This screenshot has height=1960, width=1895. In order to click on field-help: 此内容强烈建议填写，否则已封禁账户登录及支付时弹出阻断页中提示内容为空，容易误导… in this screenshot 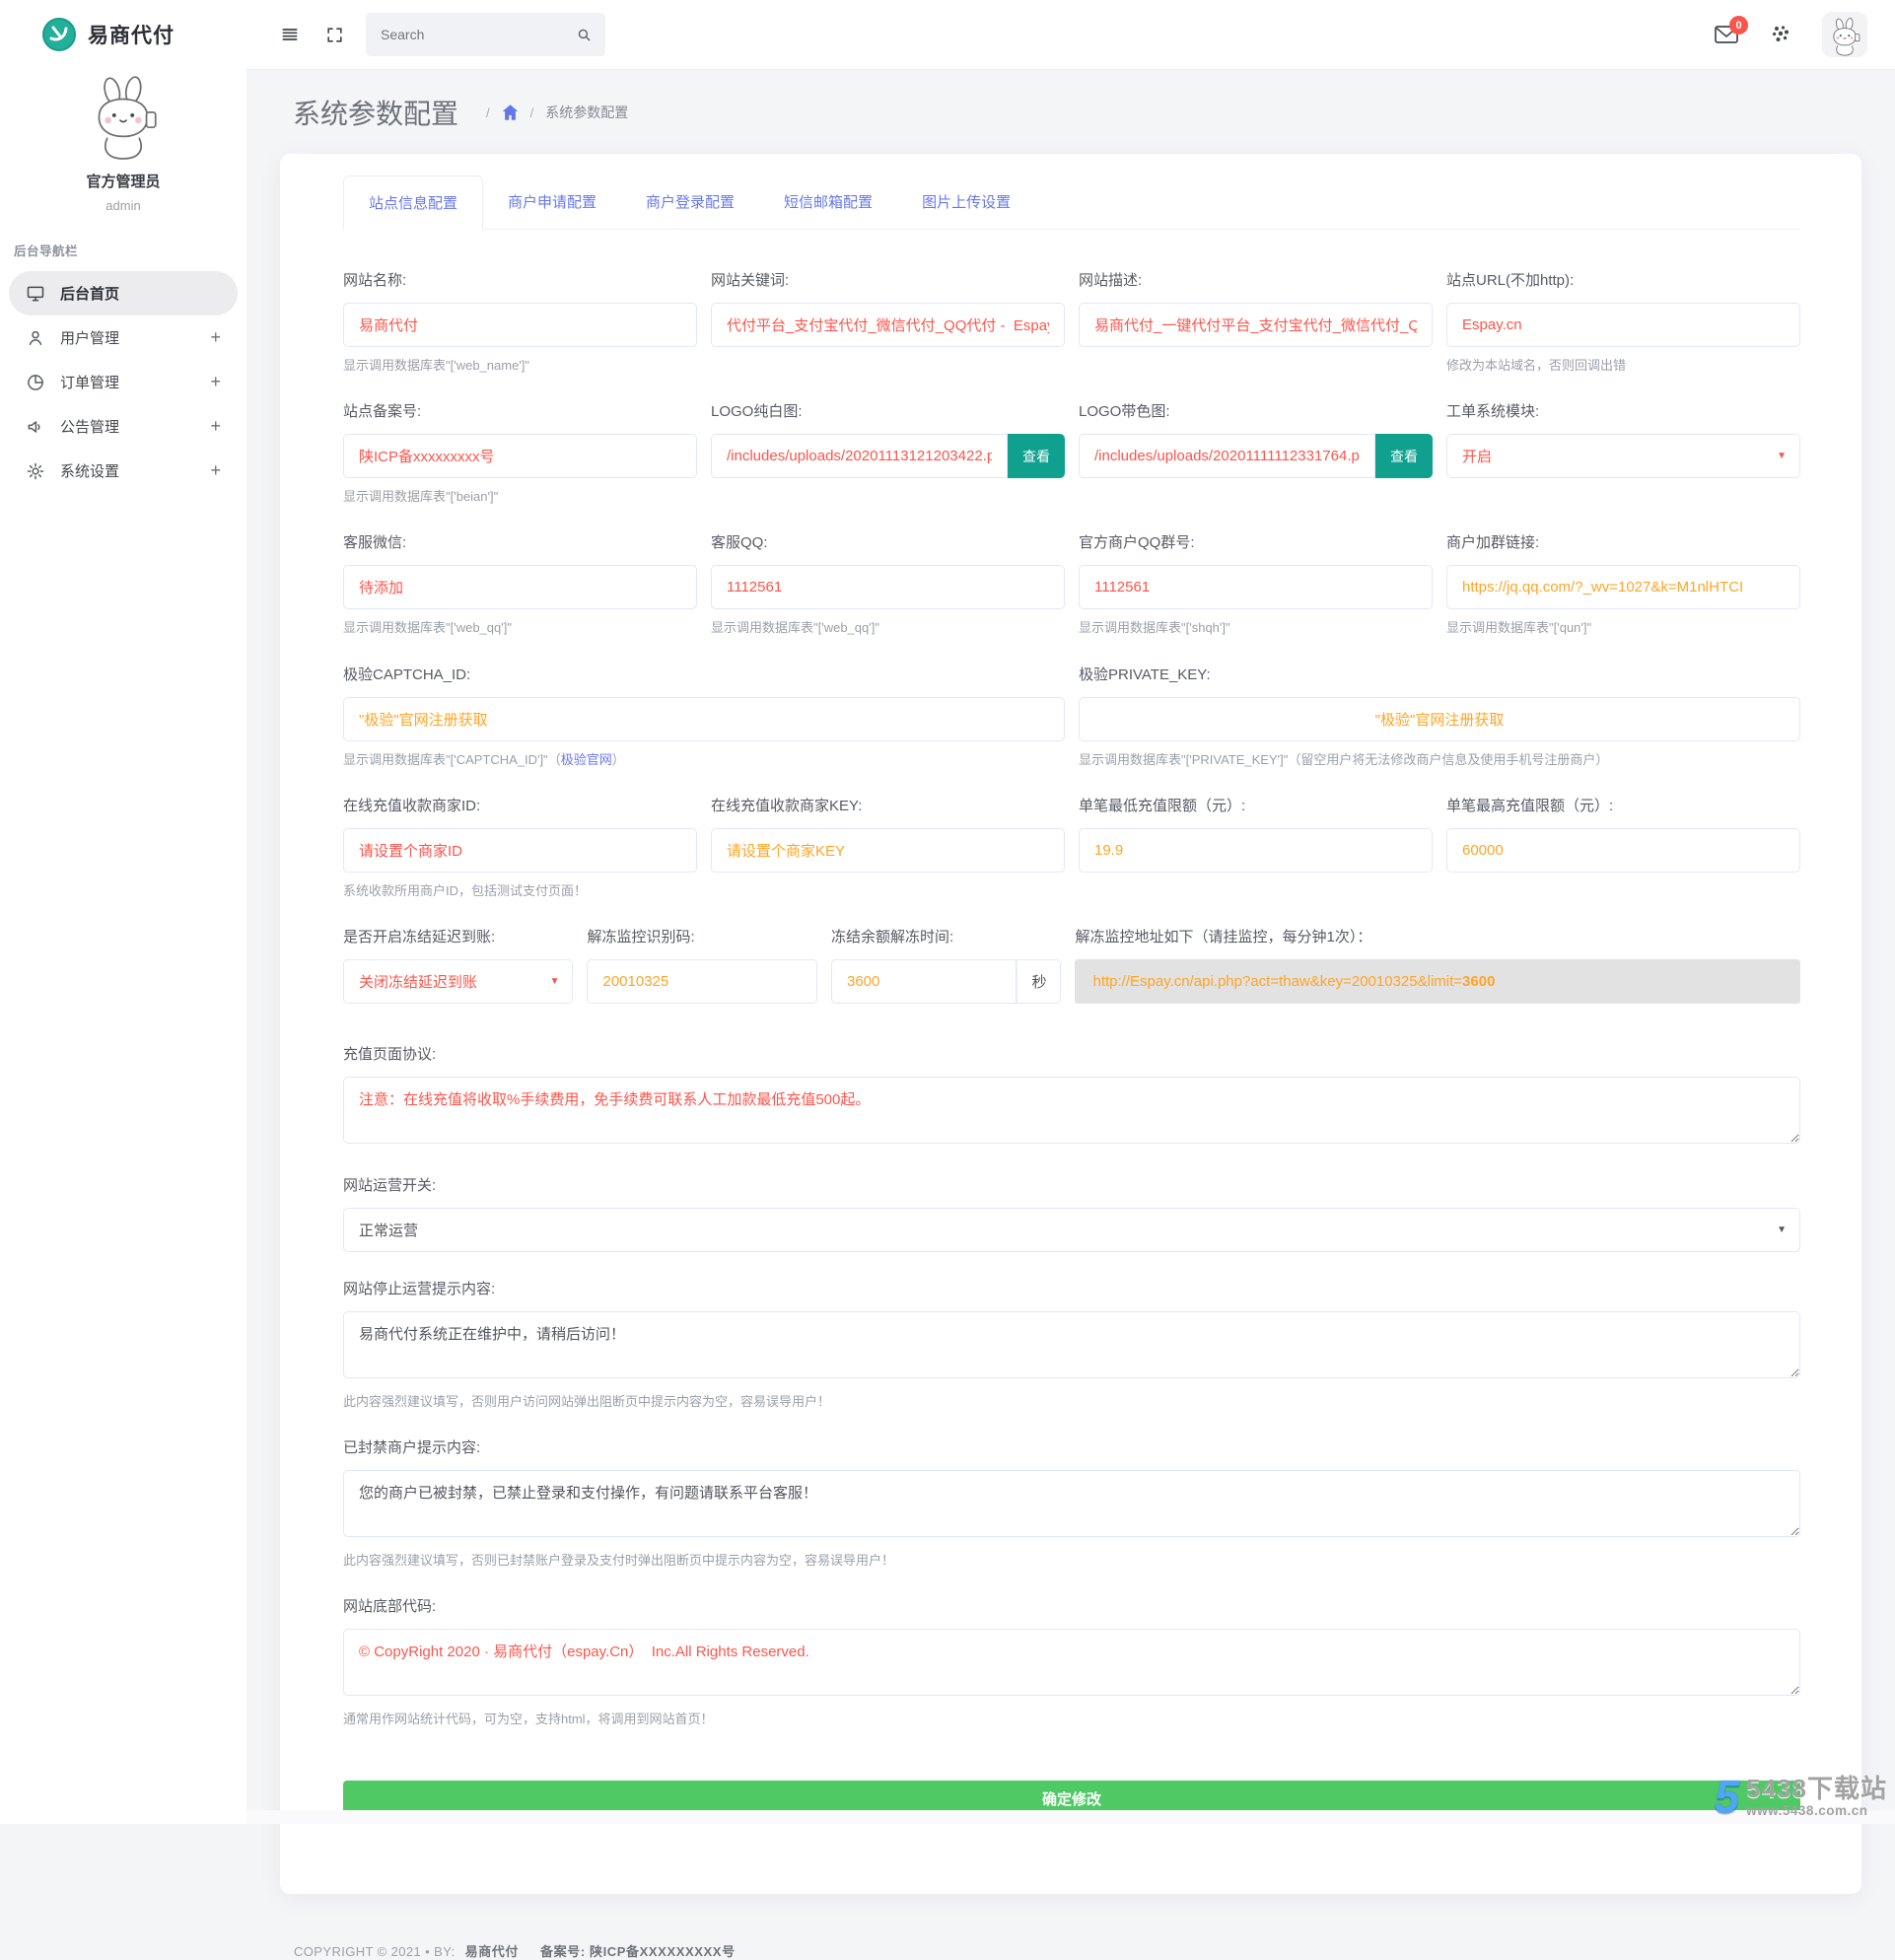, I will do `click(619, 1561)`.